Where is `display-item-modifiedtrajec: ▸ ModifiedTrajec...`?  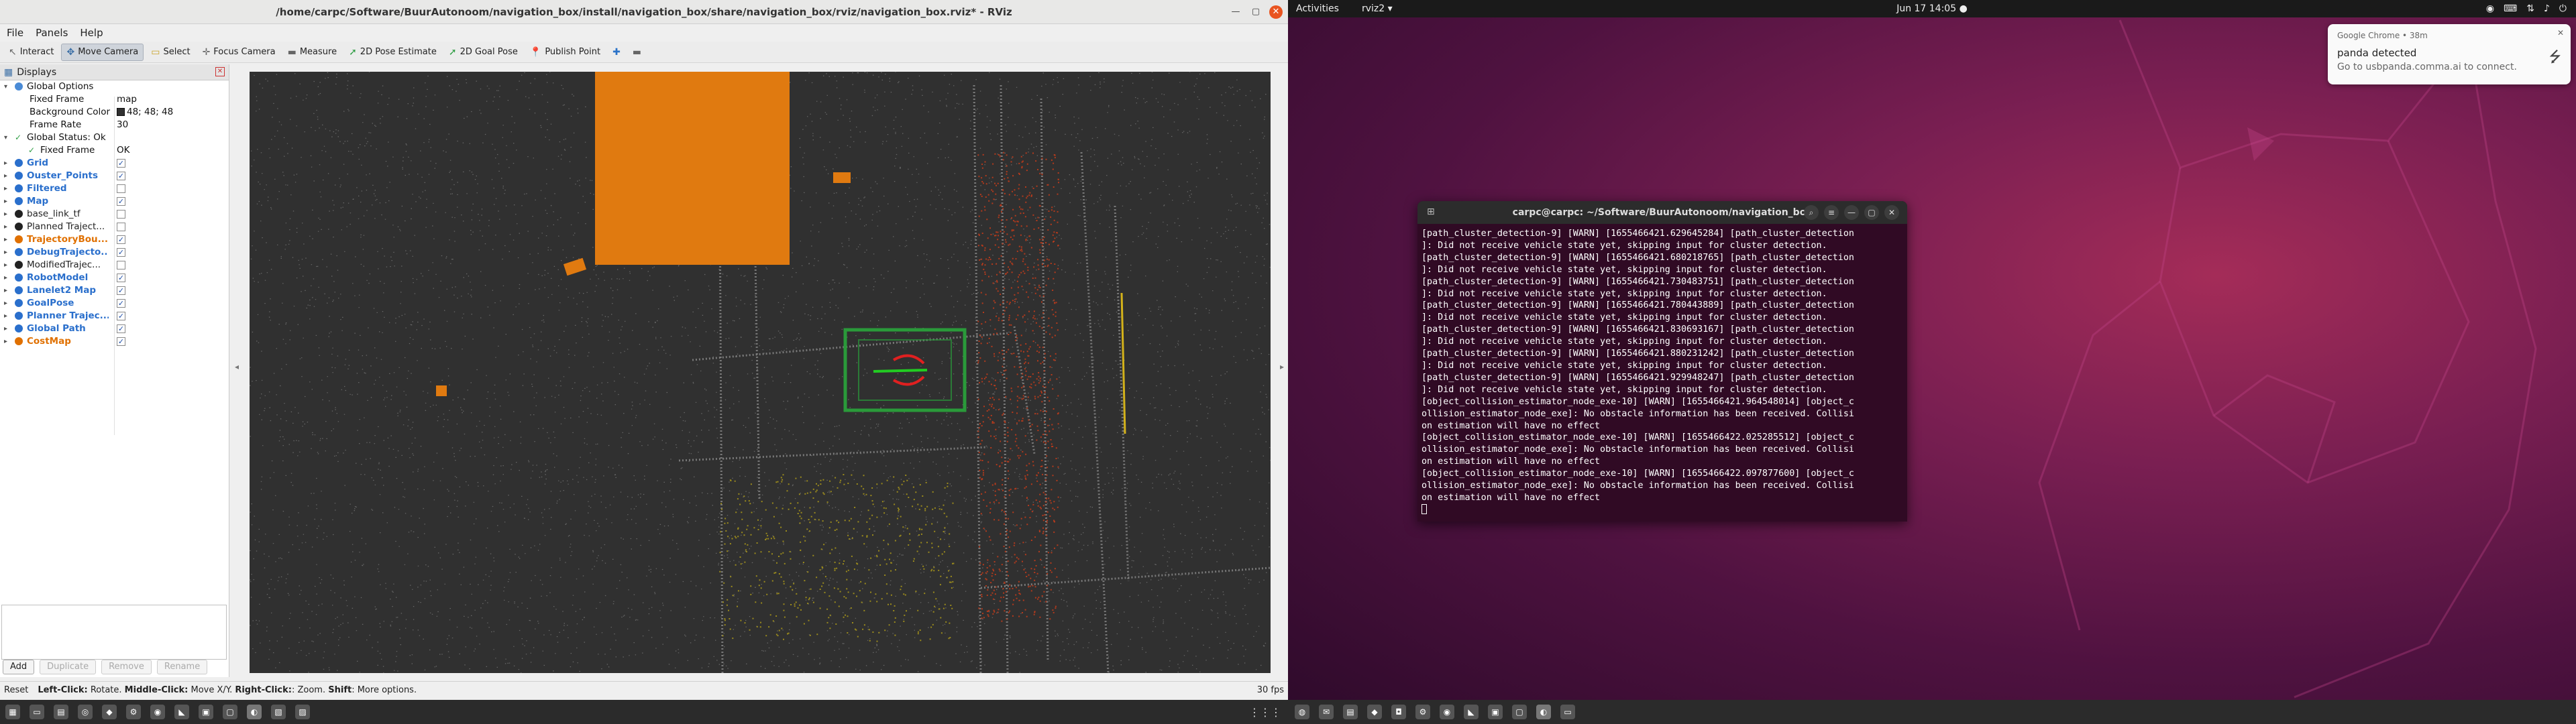 display-item-modifiedtrajec: ▸ ModifiedTrajec... is located at coordinates (114, 265).